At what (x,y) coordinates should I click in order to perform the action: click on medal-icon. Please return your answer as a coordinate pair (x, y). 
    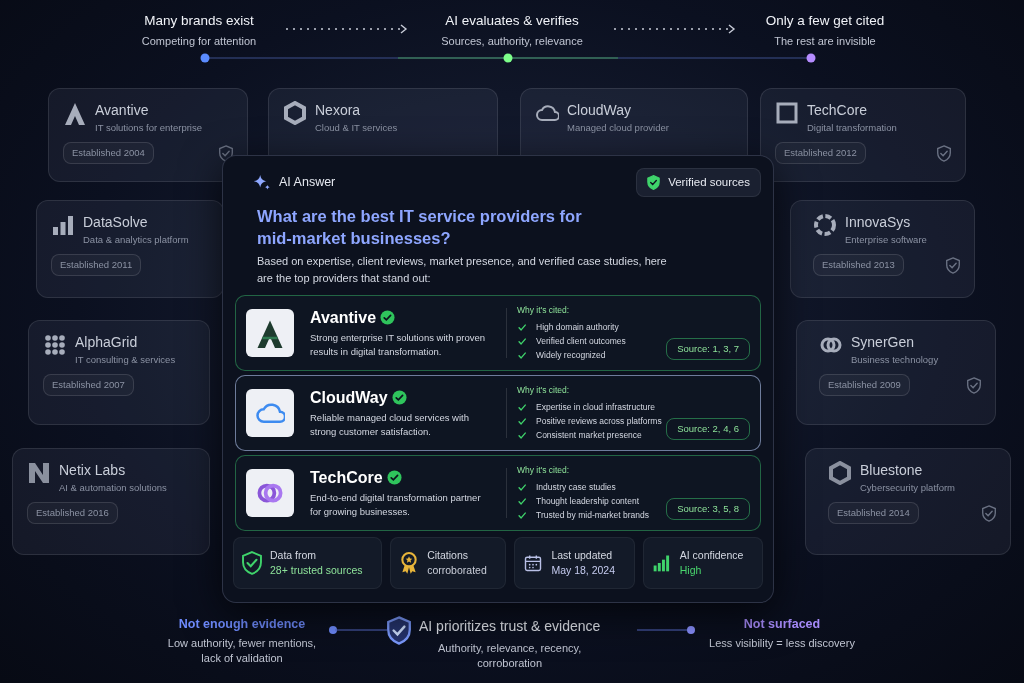
    Looking at the image, I should click on (409, 563).